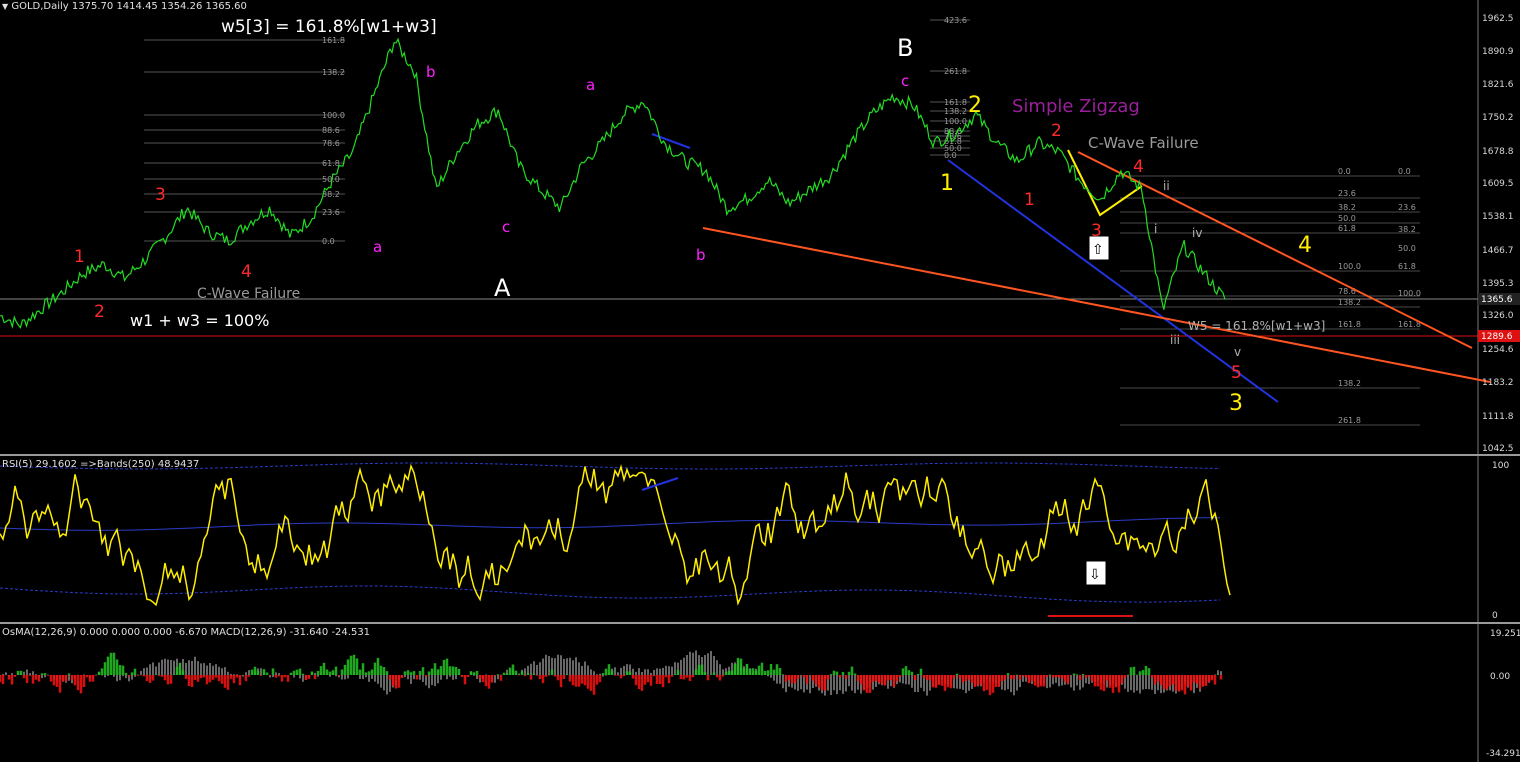 This screenshot has width=1520, height=762. Describe the element at coordinates (101, 464) in the screenshot. I see `rsi-title: RSI(5) 29.1602 =>Bands(250) 48.9437` at that location.